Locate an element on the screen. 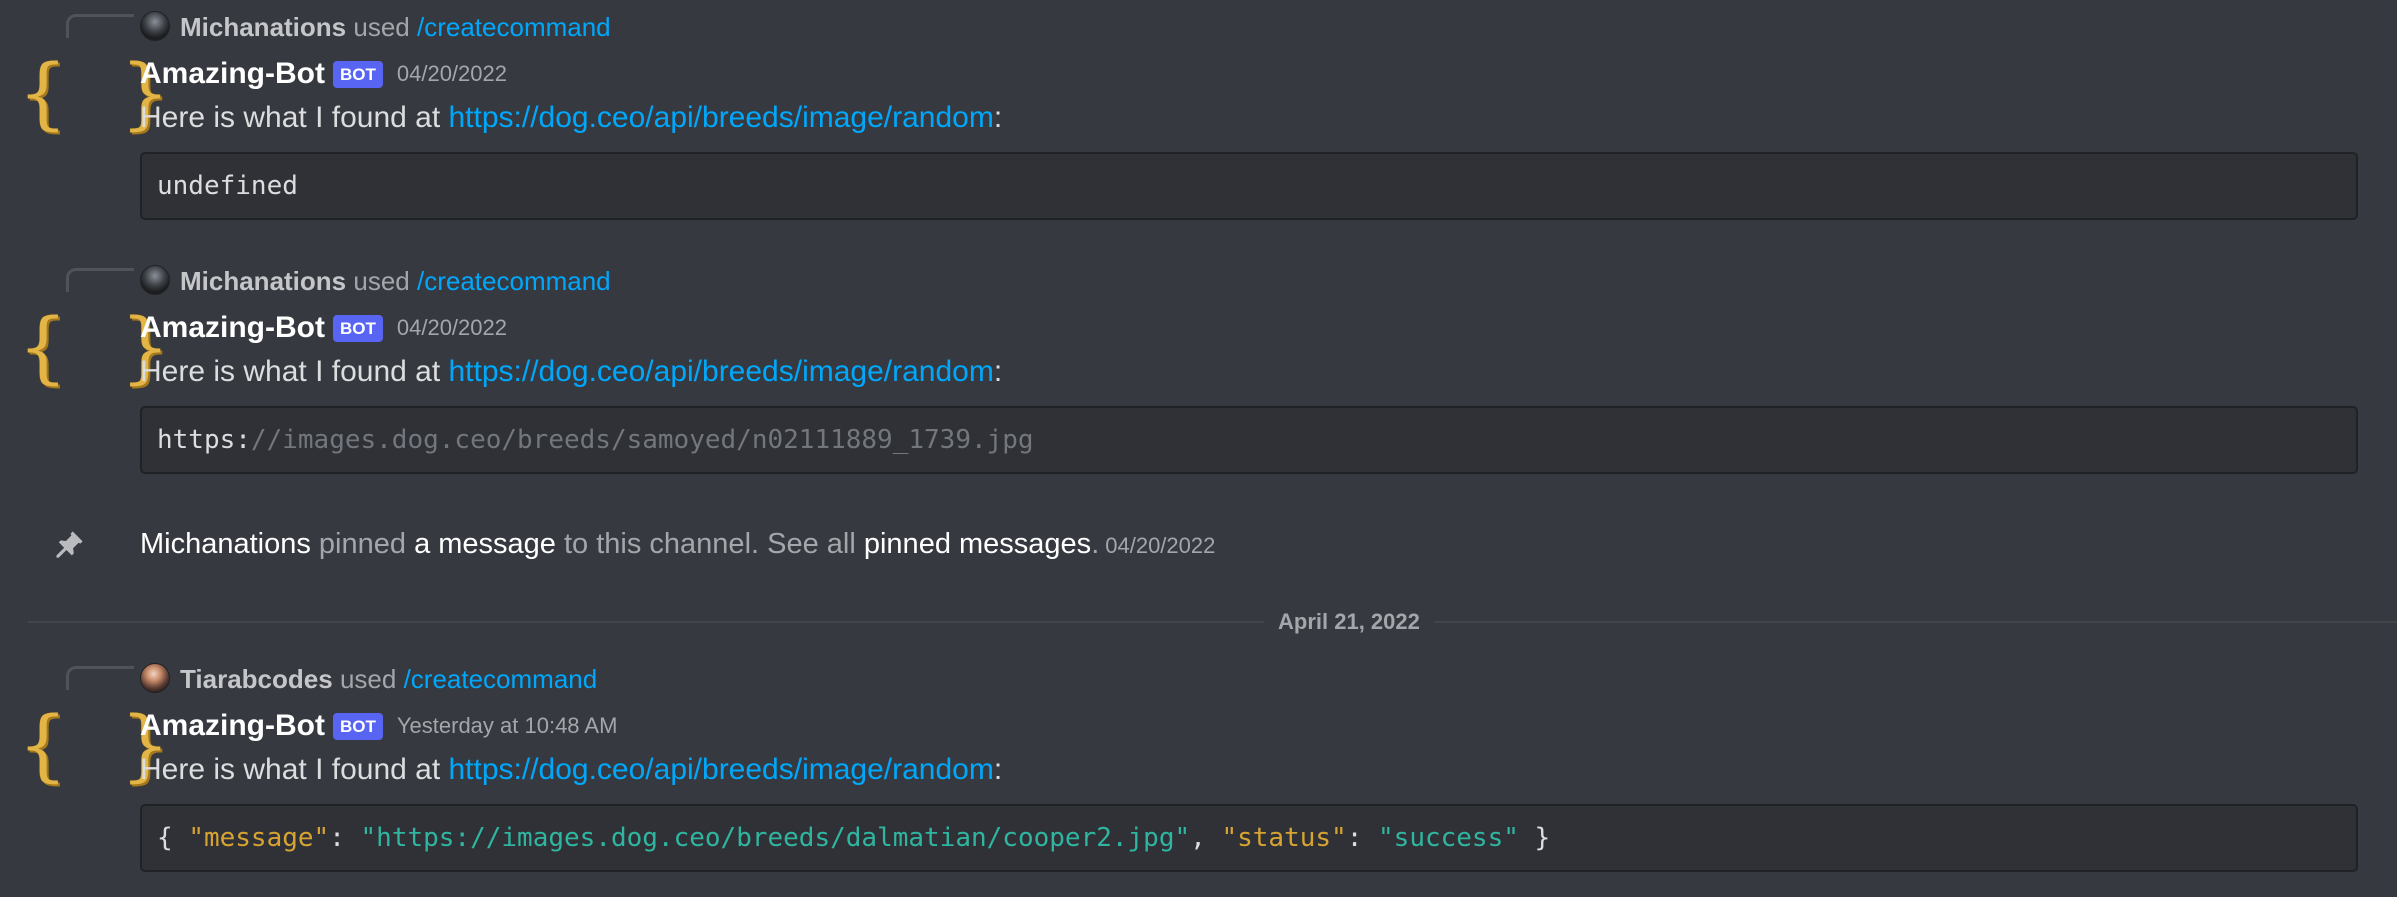 The width and height of the screenshot is (2397, 897). code-text: undefined is located at coordinates (227, 186).